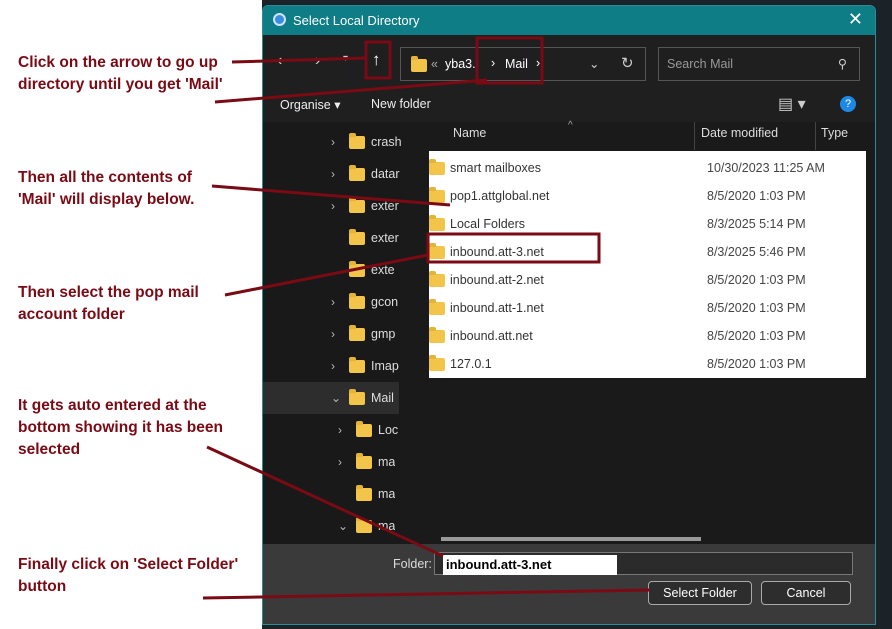 This screenshot has width=892, height=629. Describe the element at coordinates (509, 60) in the screenshot. I see `highlight-mail-breadcrumb` at that location.